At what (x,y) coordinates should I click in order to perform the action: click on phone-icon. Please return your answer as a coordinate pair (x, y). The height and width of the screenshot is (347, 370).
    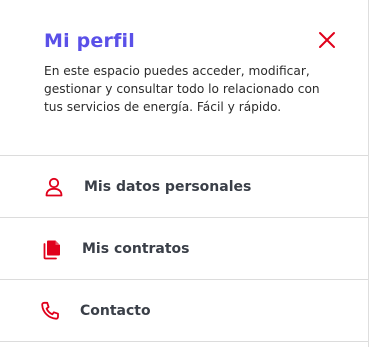
    Looking at the image, I should click on (50, 311).